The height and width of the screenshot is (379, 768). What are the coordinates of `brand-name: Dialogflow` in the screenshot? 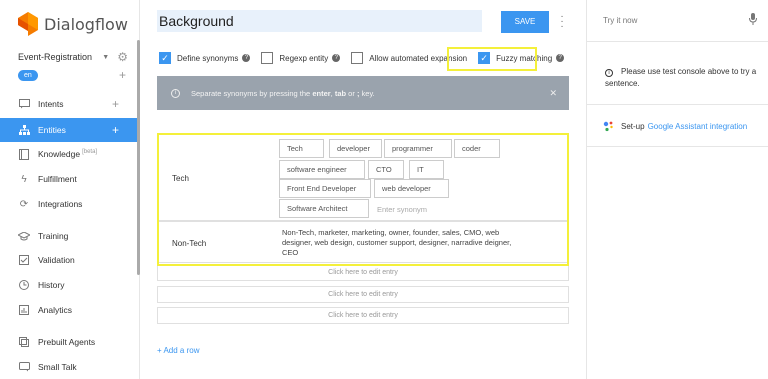 It's located at (86, 24).